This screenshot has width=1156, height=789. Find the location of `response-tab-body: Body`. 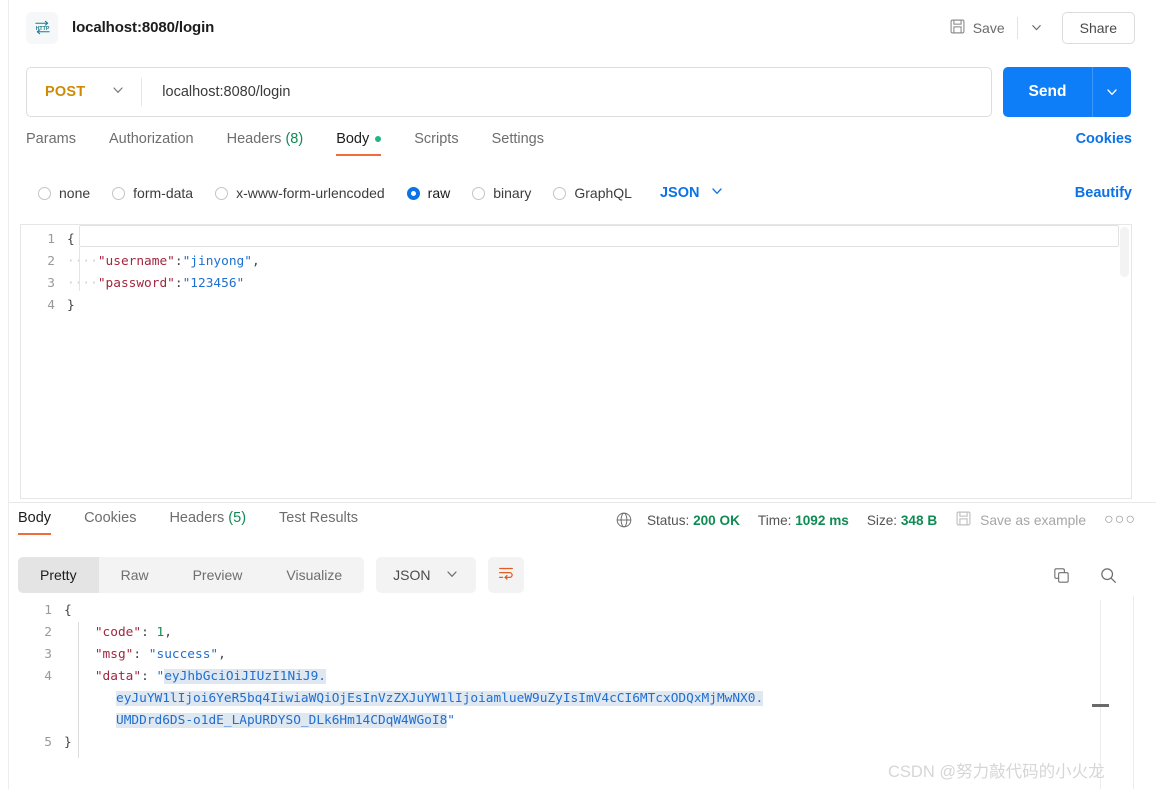

response-tab-body: Body is located at coordinates (35, 522).